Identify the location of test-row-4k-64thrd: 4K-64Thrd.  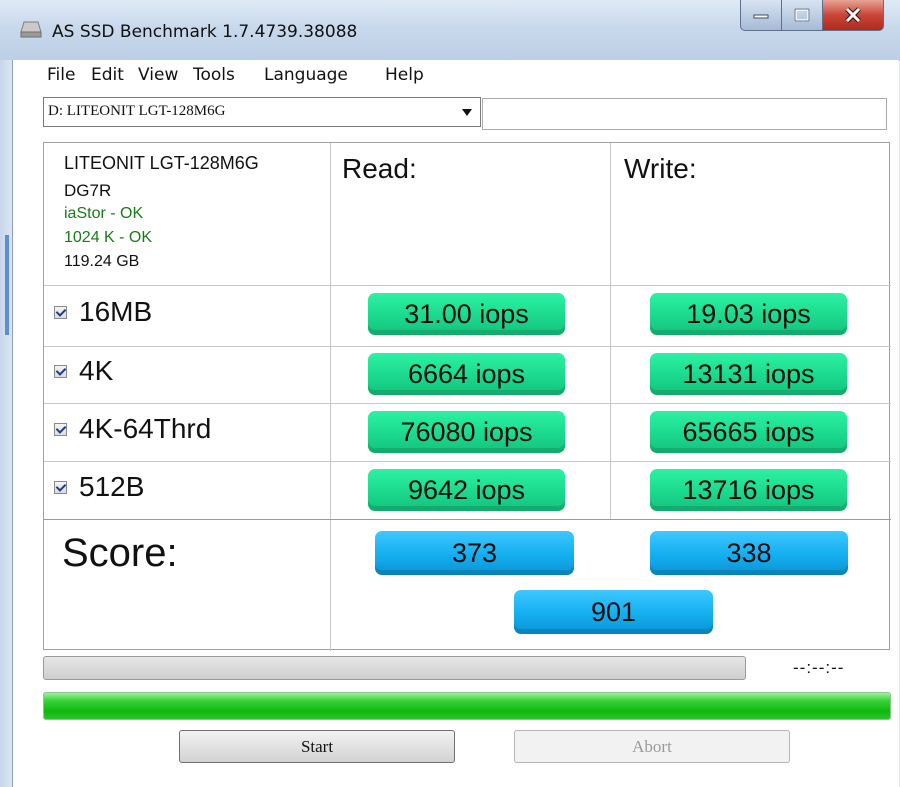
(132, 429).